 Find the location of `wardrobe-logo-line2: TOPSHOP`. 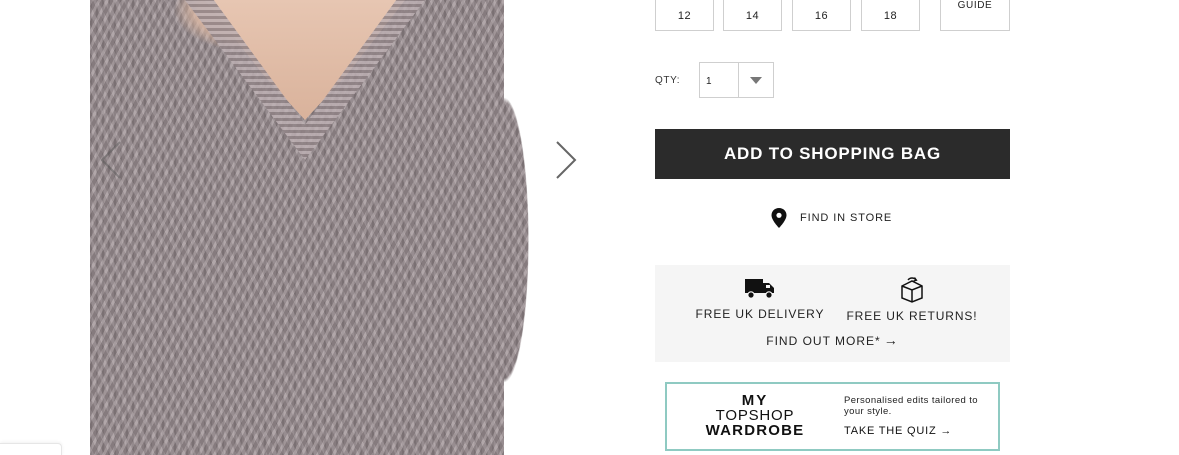

wardrobe-logo-line2: TOPSHOP is located at coordinates (755, 415).